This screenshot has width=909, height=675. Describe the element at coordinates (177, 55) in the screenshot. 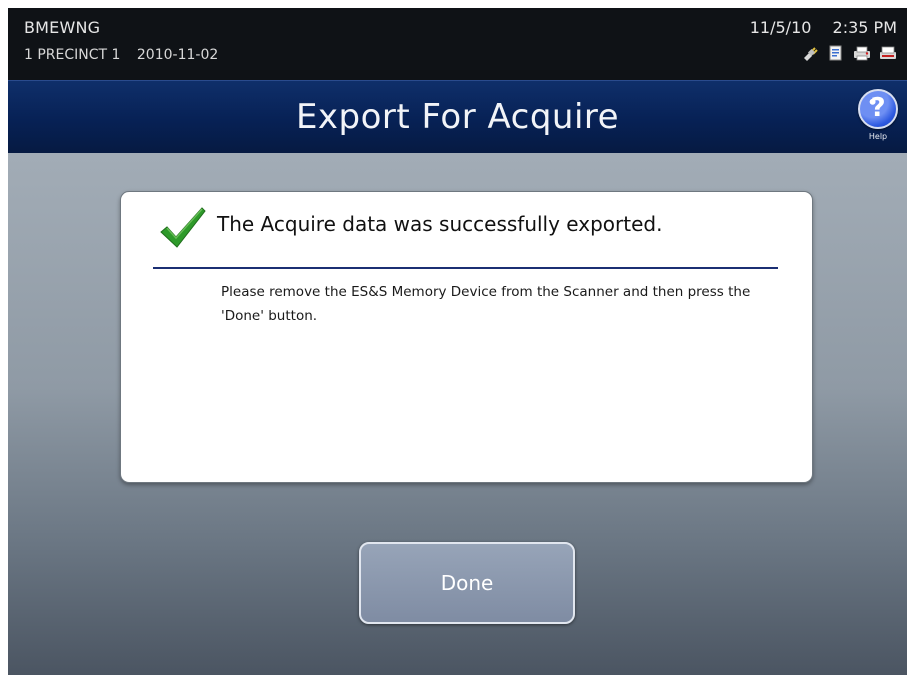

I see `date-code: 2010-11-02` at that location.